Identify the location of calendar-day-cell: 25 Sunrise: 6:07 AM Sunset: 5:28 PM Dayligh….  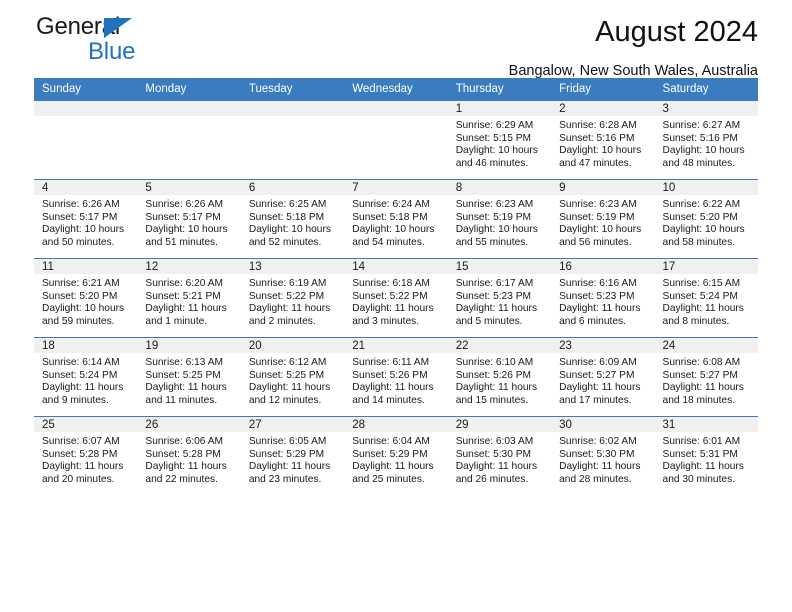
(86, 455).